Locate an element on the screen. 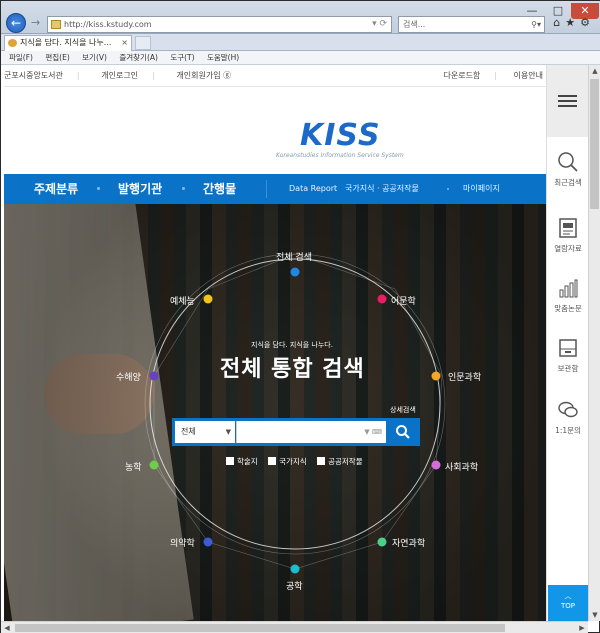  category-agriculture: 농학 is located at coordinates (133, 466).